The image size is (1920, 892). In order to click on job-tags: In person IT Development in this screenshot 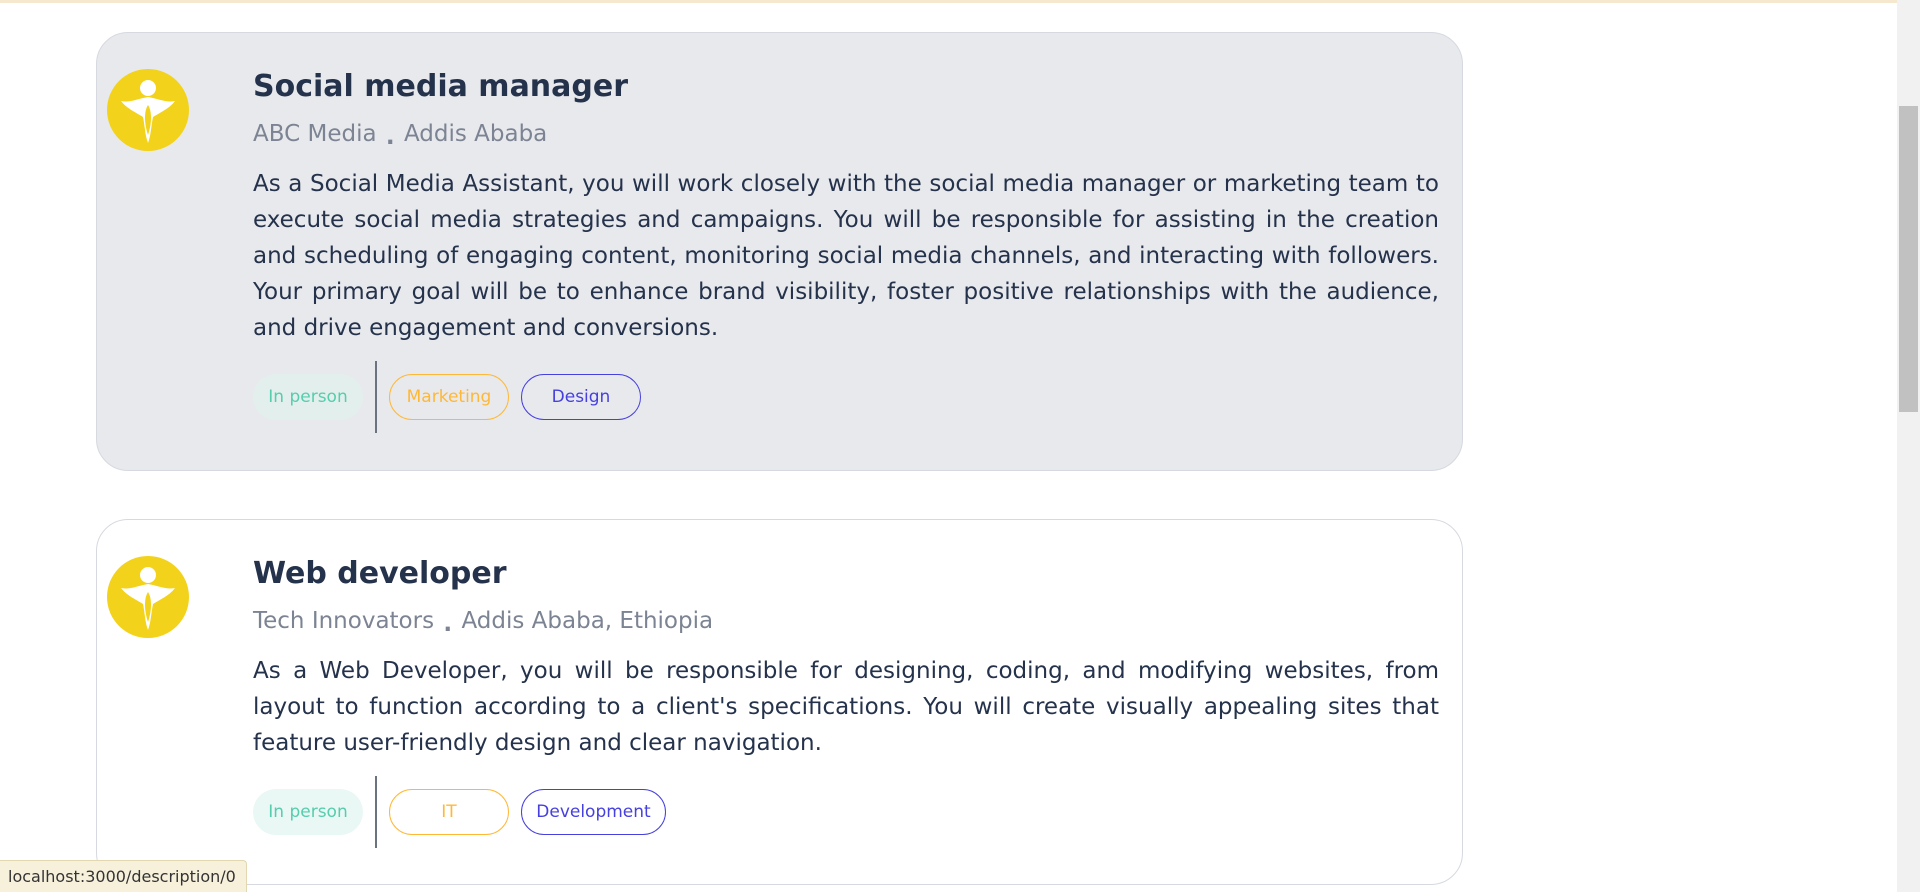, I will do `click(846, 811)`.